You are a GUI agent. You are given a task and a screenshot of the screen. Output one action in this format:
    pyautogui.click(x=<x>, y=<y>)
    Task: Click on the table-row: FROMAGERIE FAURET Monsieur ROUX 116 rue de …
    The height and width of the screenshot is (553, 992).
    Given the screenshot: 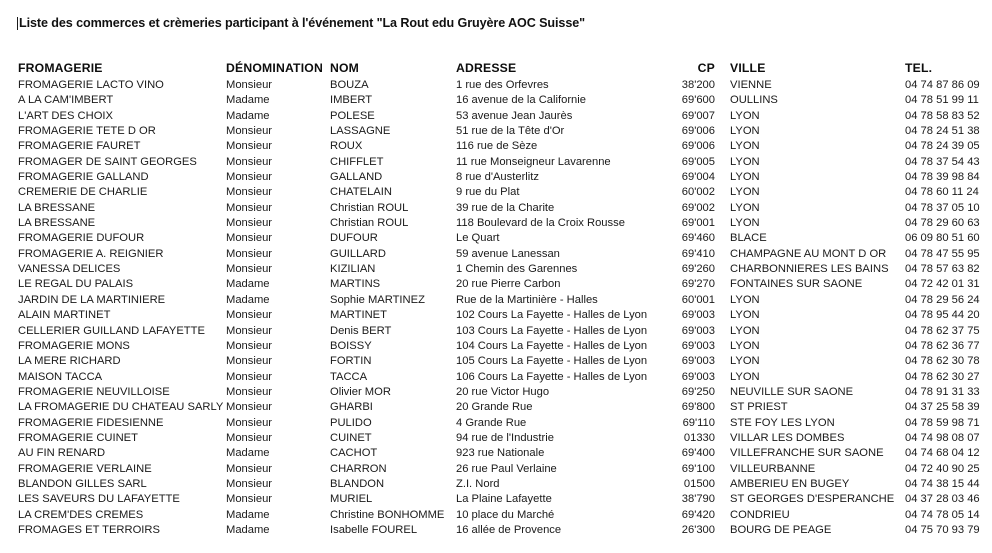 What is the action you would take?
    pyautogui.click(x=496, y=146)
    